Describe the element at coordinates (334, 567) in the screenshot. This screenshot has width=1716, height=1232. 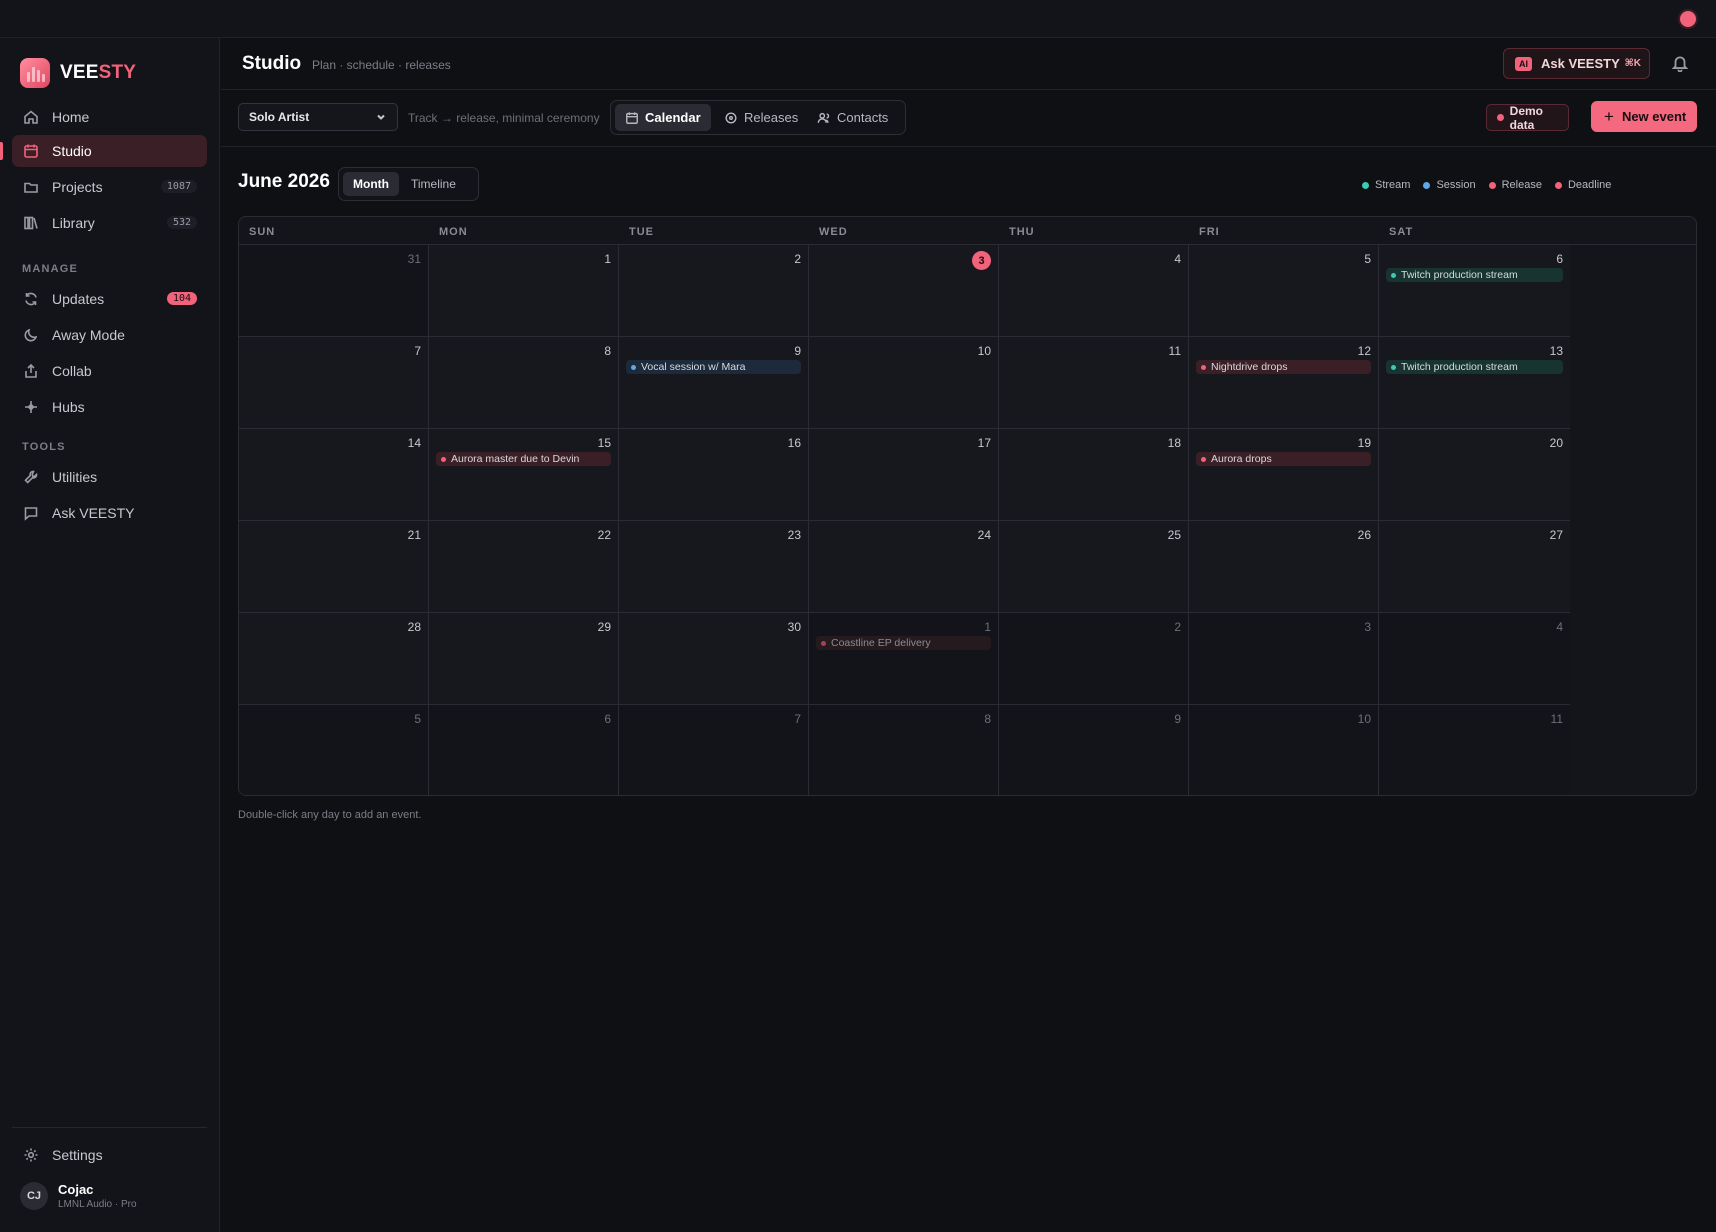
I see `day-cell: 21` at that location.